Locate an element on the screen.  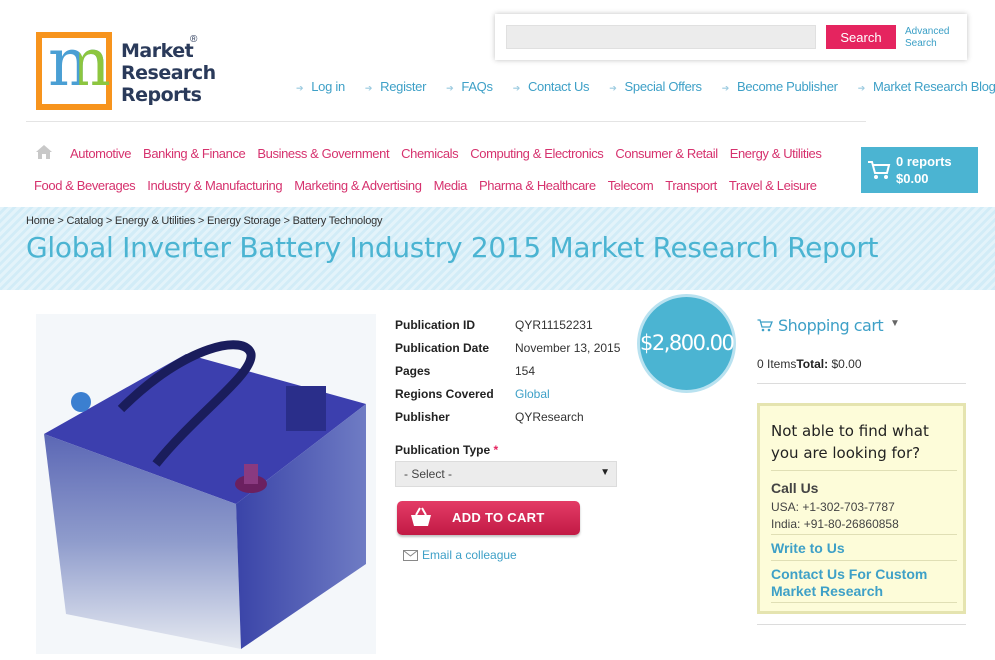
category-link: Computing & Electronics is located at coordinates (537, 153).